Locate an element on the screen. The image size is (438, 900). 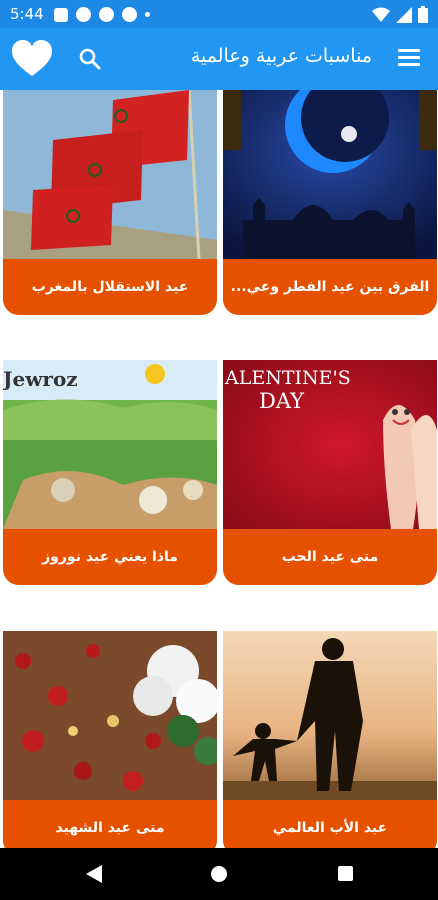
status-bar: 5:44 is located at coordinates (219, 14).